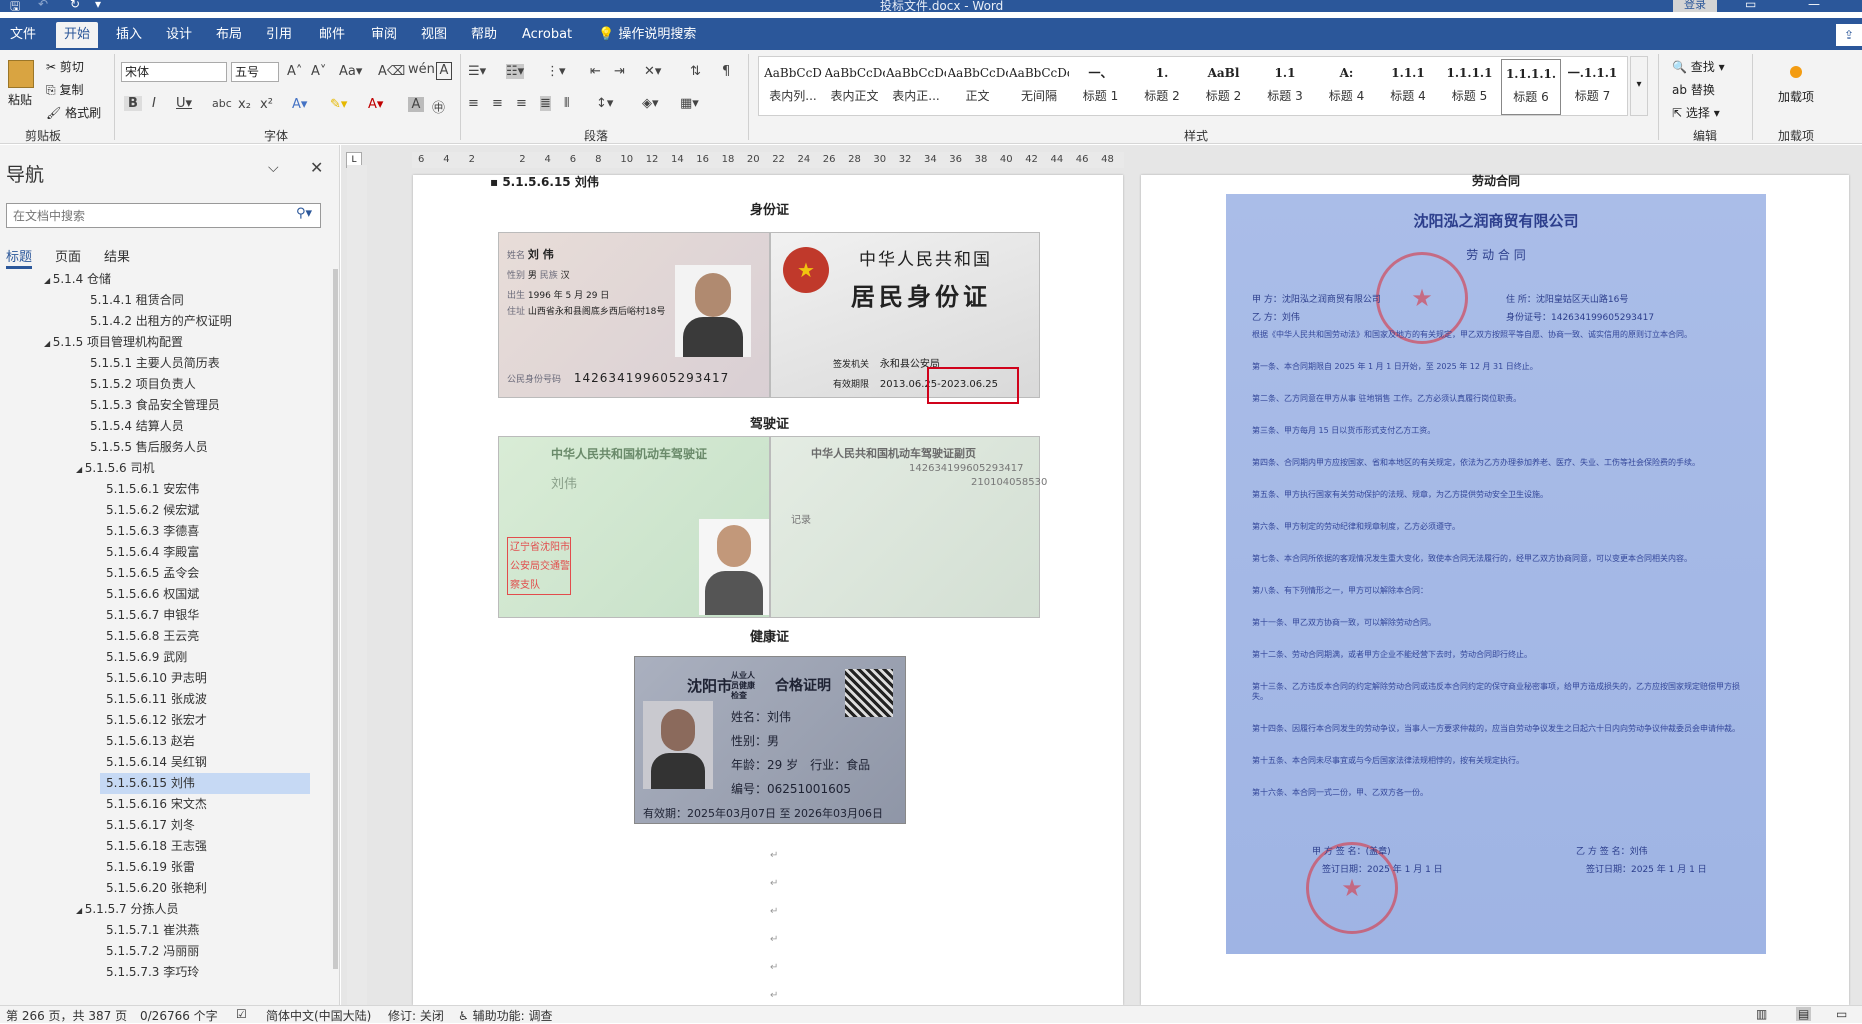  What do you see at coordinates (165, 552) in the screenshot?
I see `nav-heading-item: 5.1.5.6.4 李殿富` at bounding box center [165, 552].